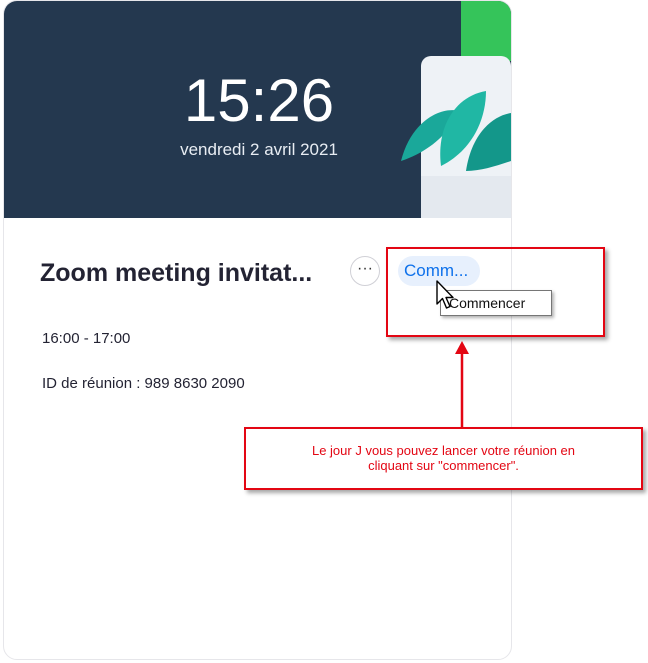 This screenshot has height=663, width=648. I want to click on clock-time: 15:26, so click(259, 100).